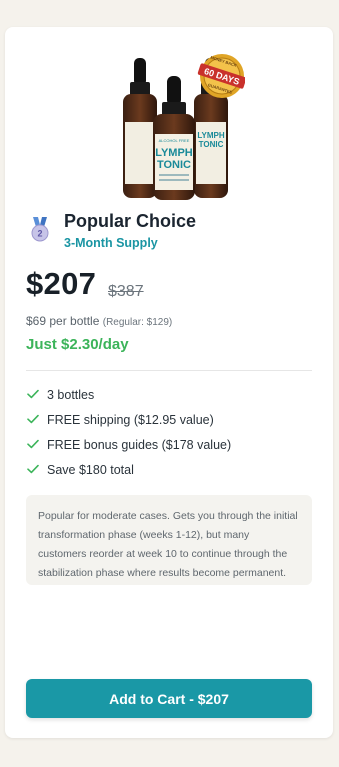 This screenshot has width=339, height=767. I want to click on feature-item: FREE bonus guides ($178 value), so click(171, 449).